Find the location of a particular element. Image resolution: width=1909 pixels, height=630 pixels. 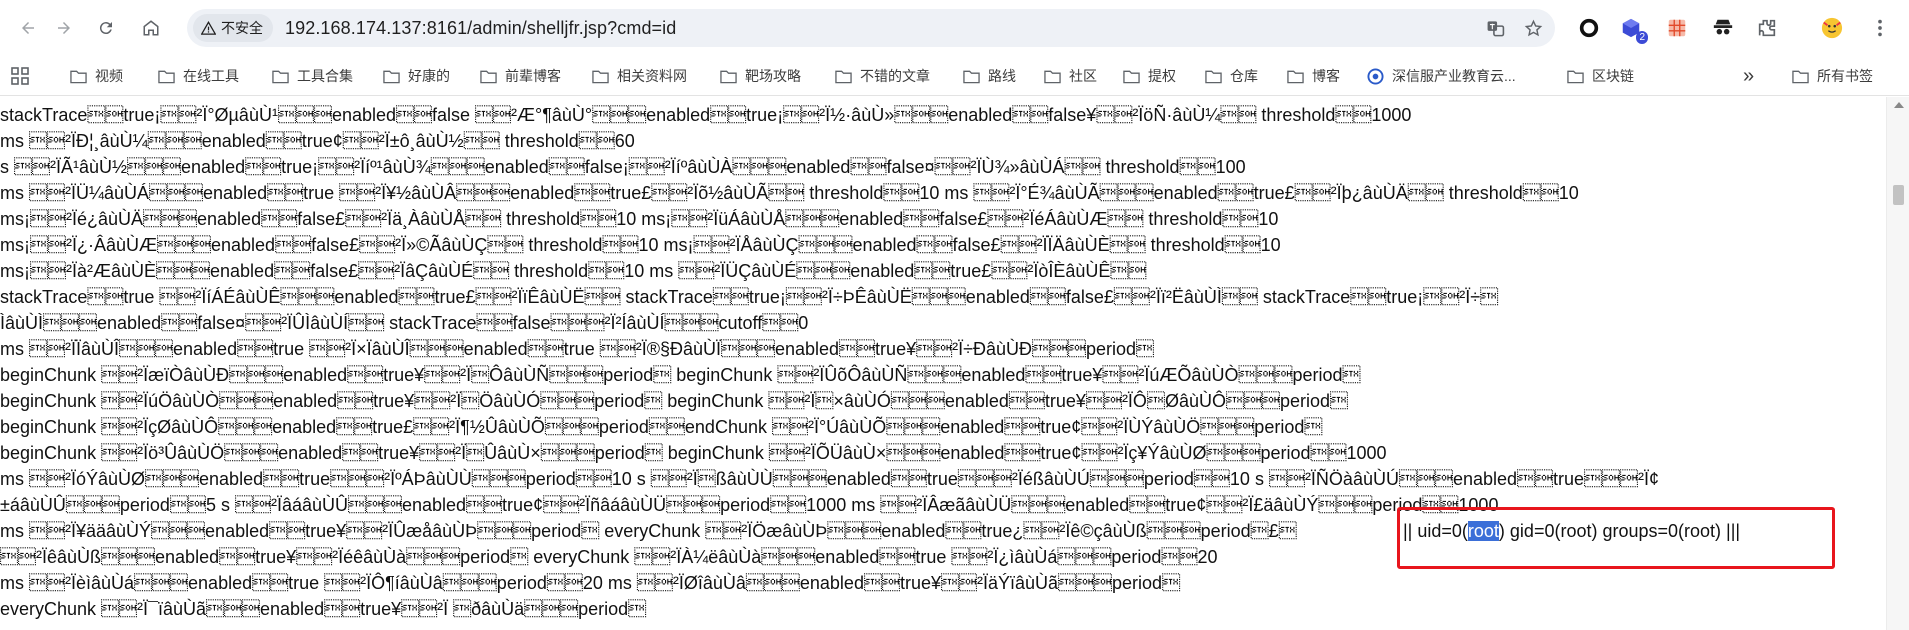

bookmark-label: 好康的 is located at coordinates (429, 76).